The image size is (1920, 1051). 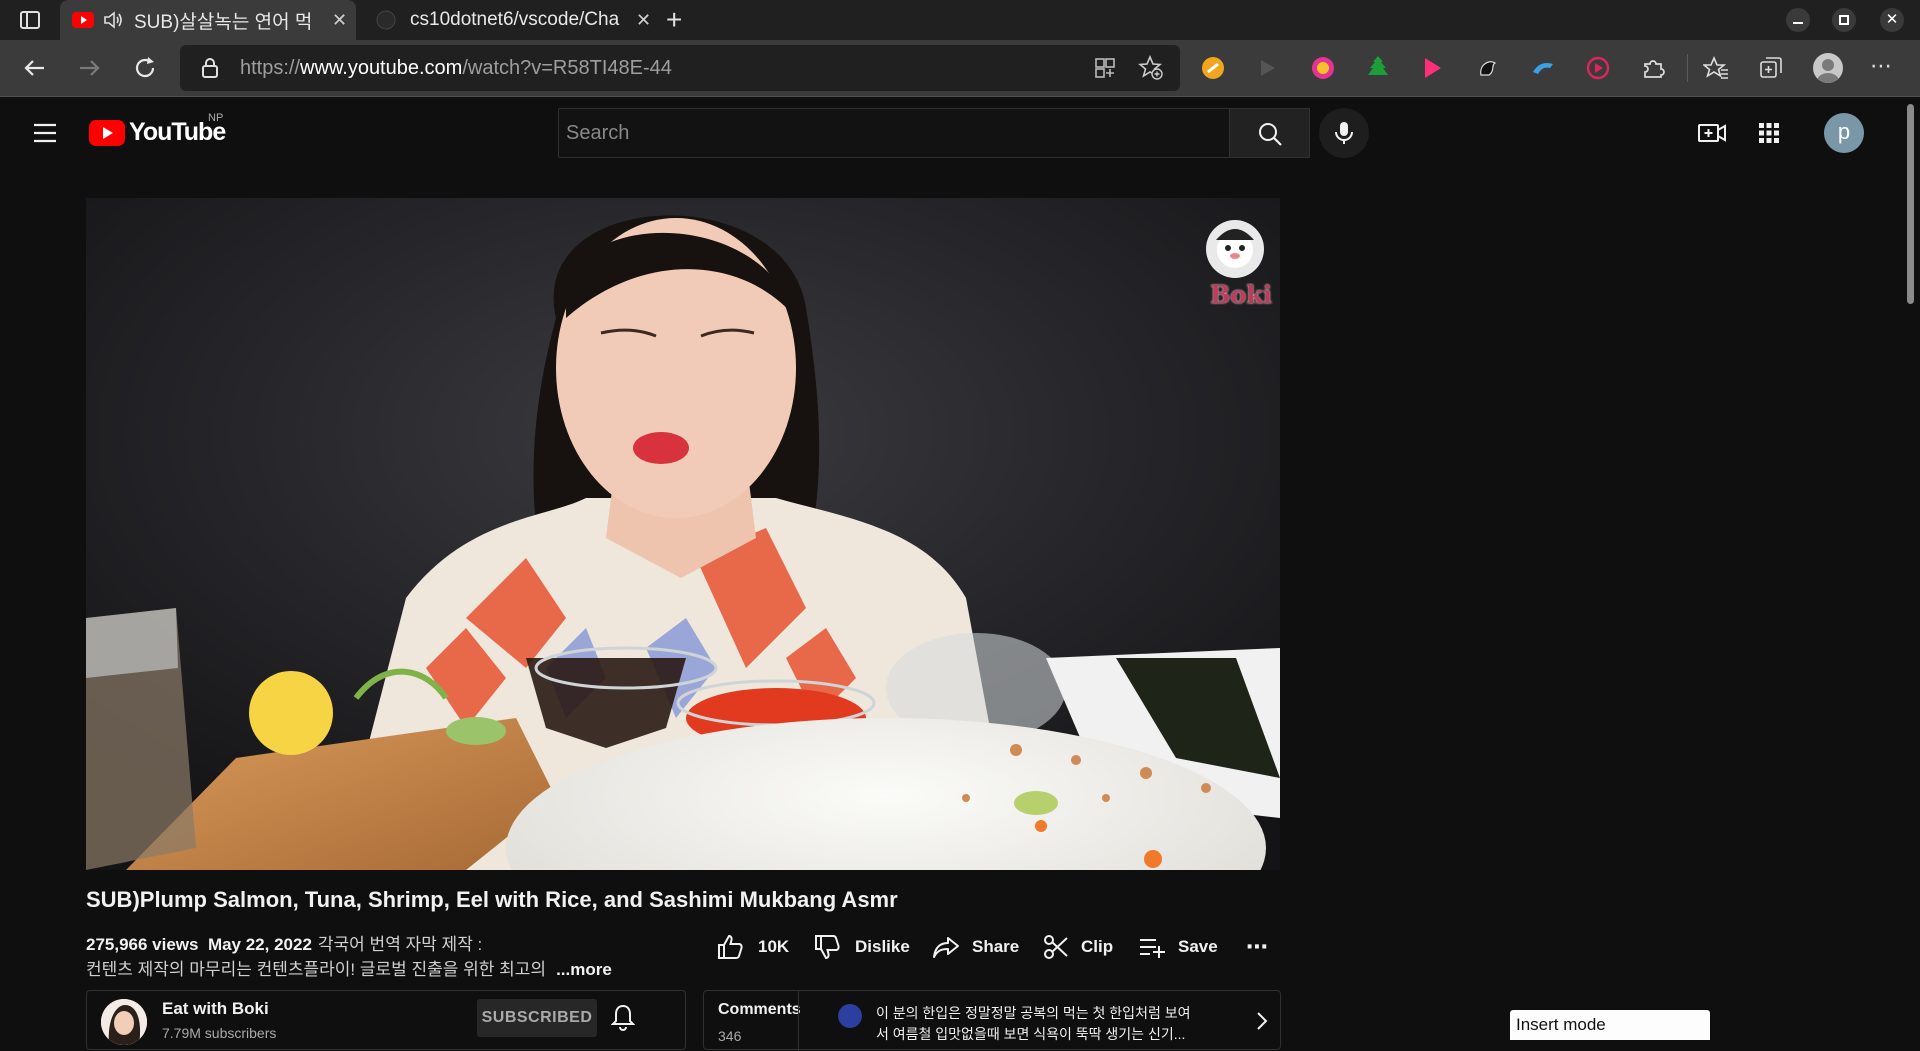 What do you see at coordinates (1378, 68) in the screenshot?
I see `extension-green-icon` at bounding box center [1378, 68].